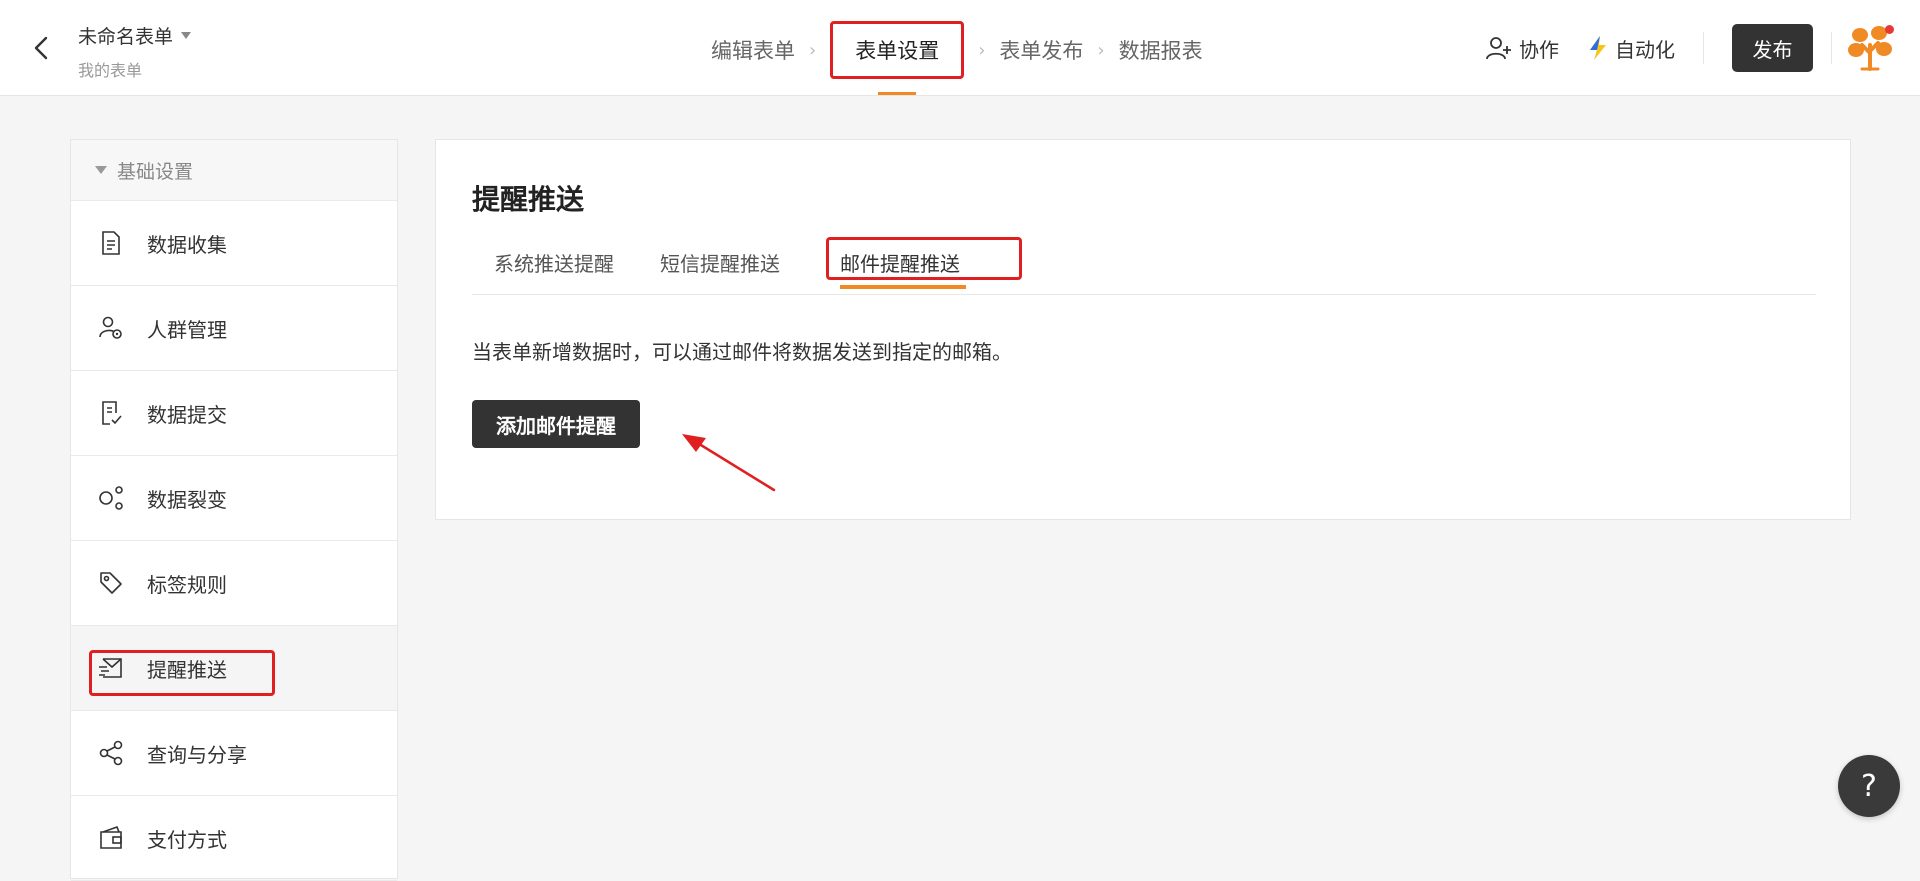  I want to click on back-arrow-icon, so click(42, 48).